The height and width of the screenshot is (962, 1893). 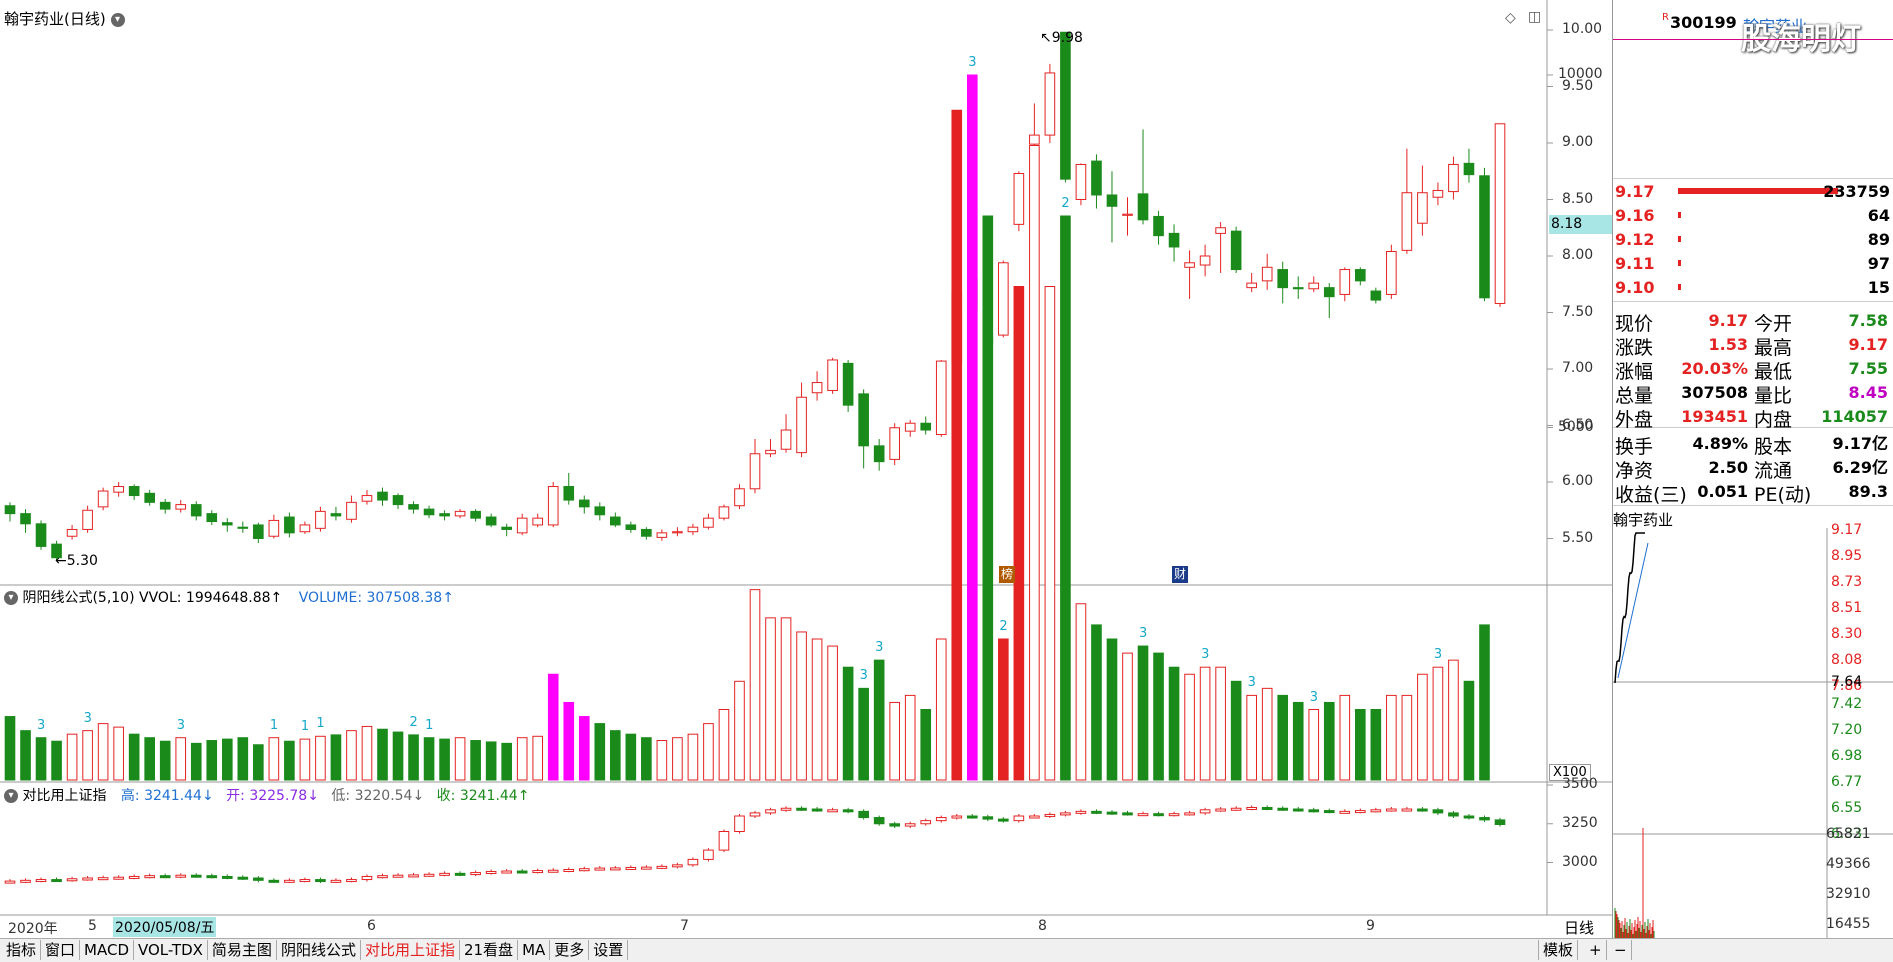 I want to click on stat-value: 7.55, so click(x=1868, y=368).